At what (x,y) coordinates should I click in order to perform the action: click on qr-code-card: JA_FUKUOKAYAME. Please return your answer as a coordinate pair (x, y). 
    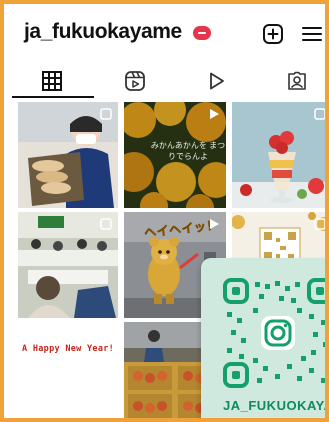
    Looking at the image, I should click on (263, 338).